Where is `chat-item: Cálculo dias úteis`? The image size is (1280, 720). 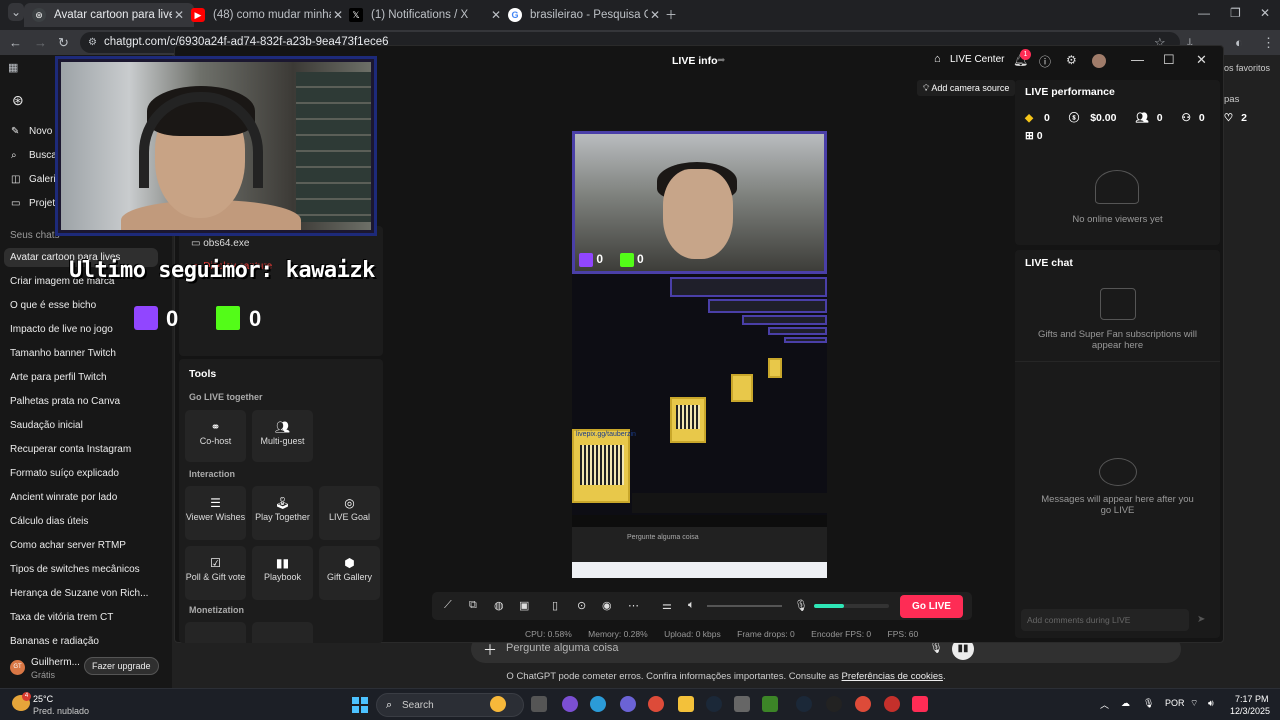
chat-item: Cálculo dias úteis is located at coordinates (49, 521).